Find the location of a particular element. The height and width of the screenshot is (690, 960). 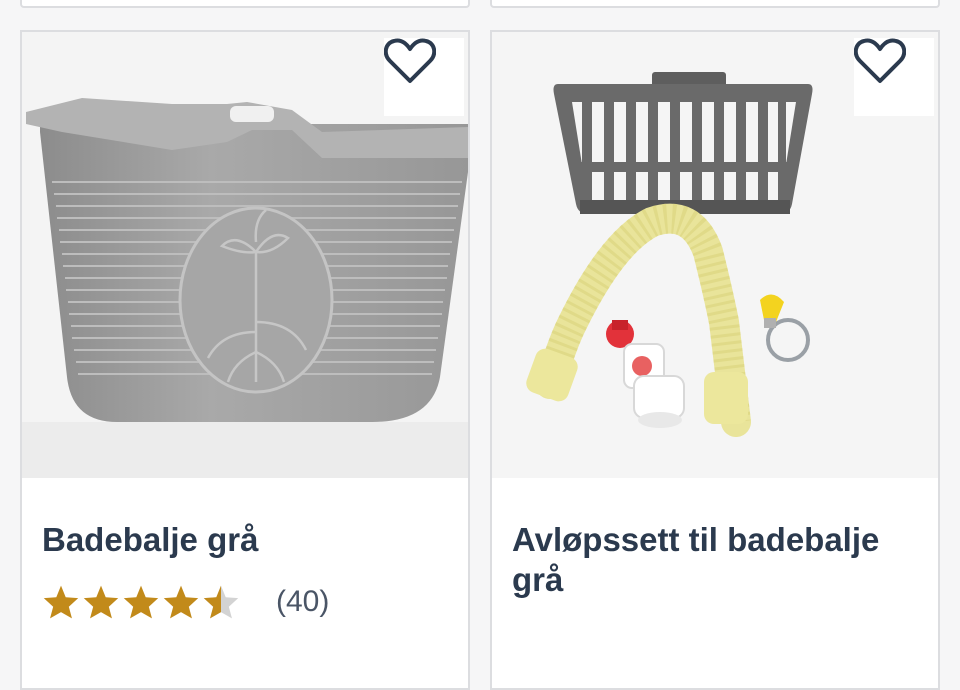

previous-product-card-left is located at coordinates (245, 4).